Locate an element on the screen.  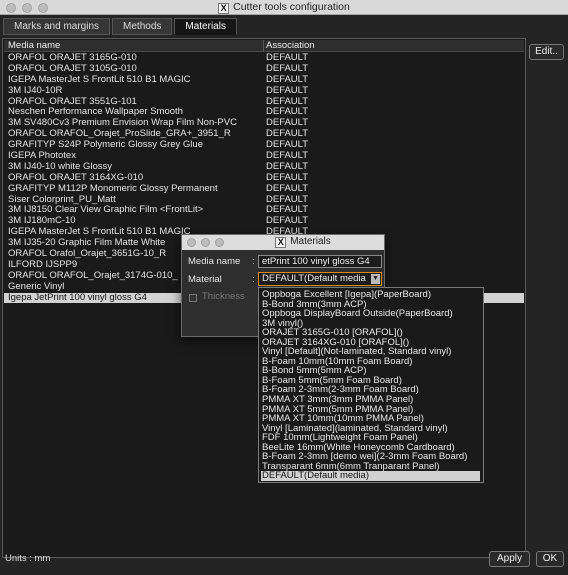
material-label: Material is located at coordinates (205, 279).